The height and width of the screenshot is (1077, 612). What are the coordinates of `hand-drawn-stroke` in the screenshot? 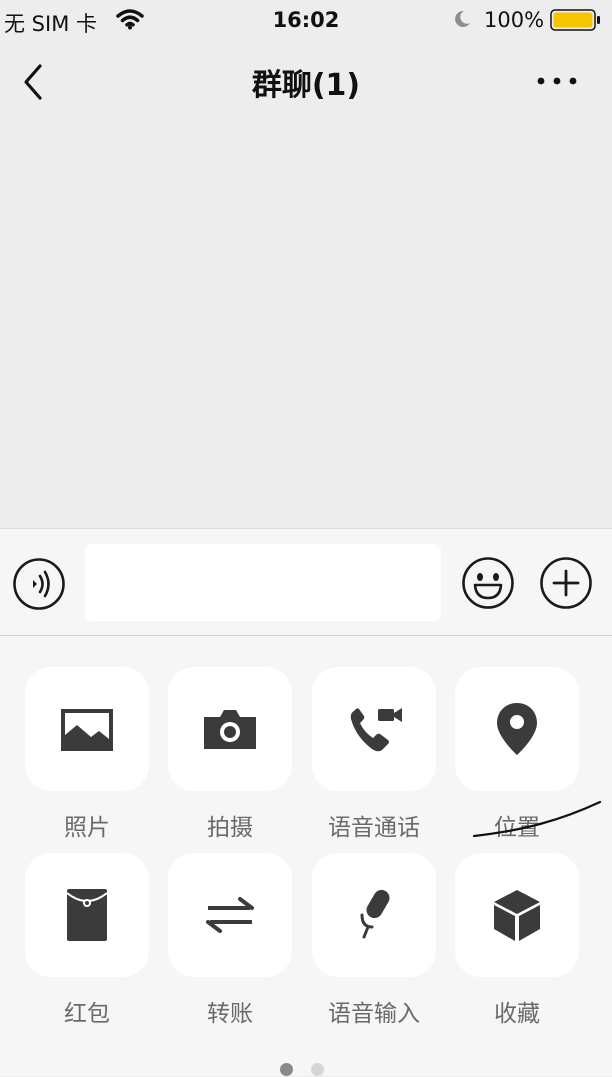 It's located at (537, 819).